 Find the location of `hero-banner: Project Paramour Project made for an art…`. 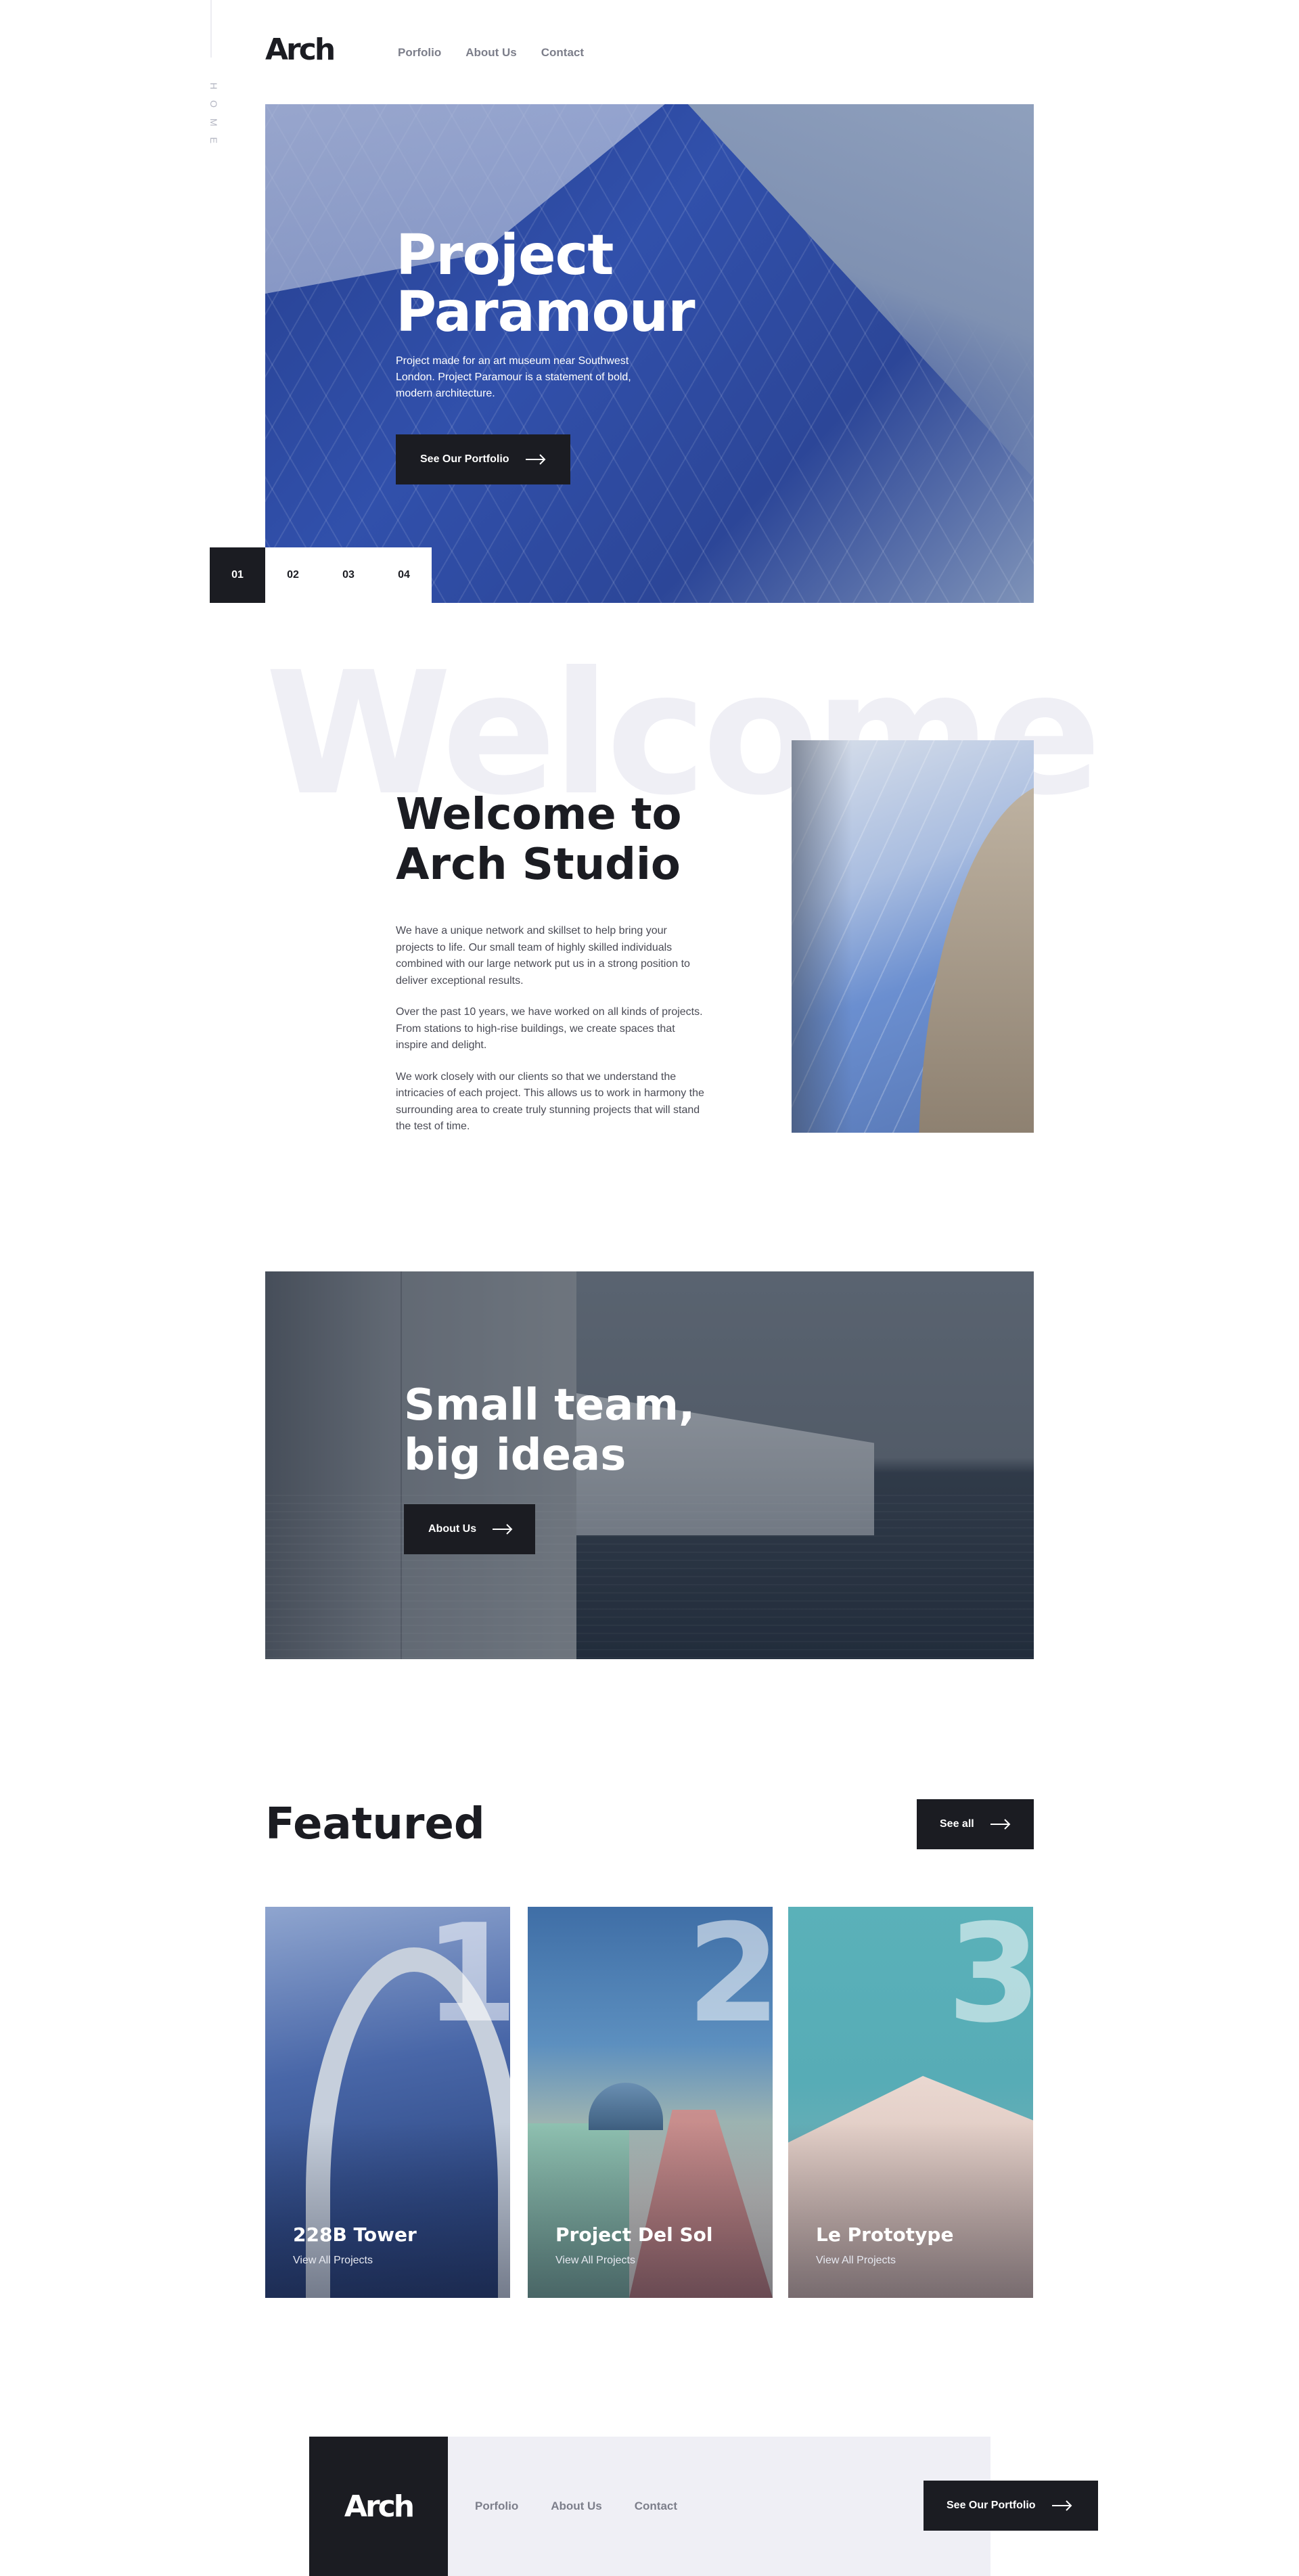

hero-banner: Project Paramour Project made for an art… is located at coordinates (649, 353).